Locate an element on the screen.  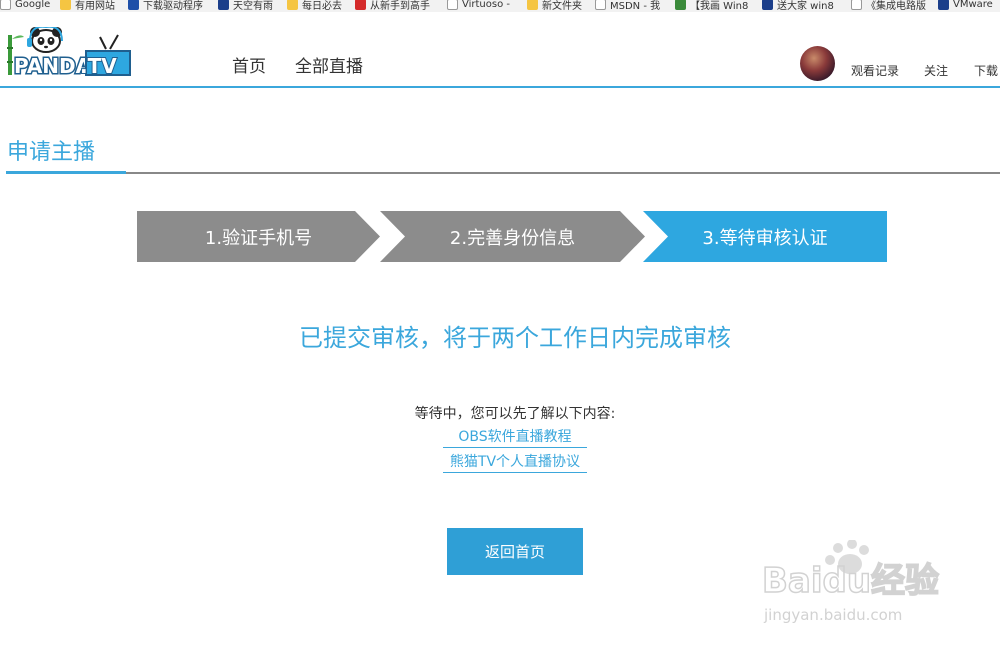
baidu-jingyan-watermark: Baidu经验 jingyan.baidu.com is located at coordinates (850, 582).